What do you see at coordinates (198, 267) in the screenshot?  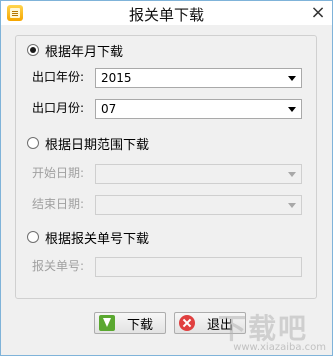 I see `declaration-number-input` at bounding box center [198, 267].